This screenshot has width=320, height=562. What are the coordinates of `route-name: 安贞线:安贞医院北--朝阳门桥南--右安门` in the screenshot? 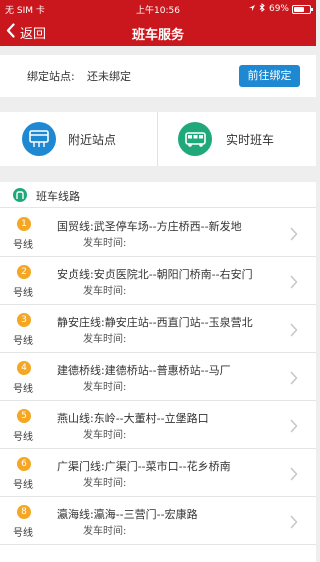 It's located at (155, 274).